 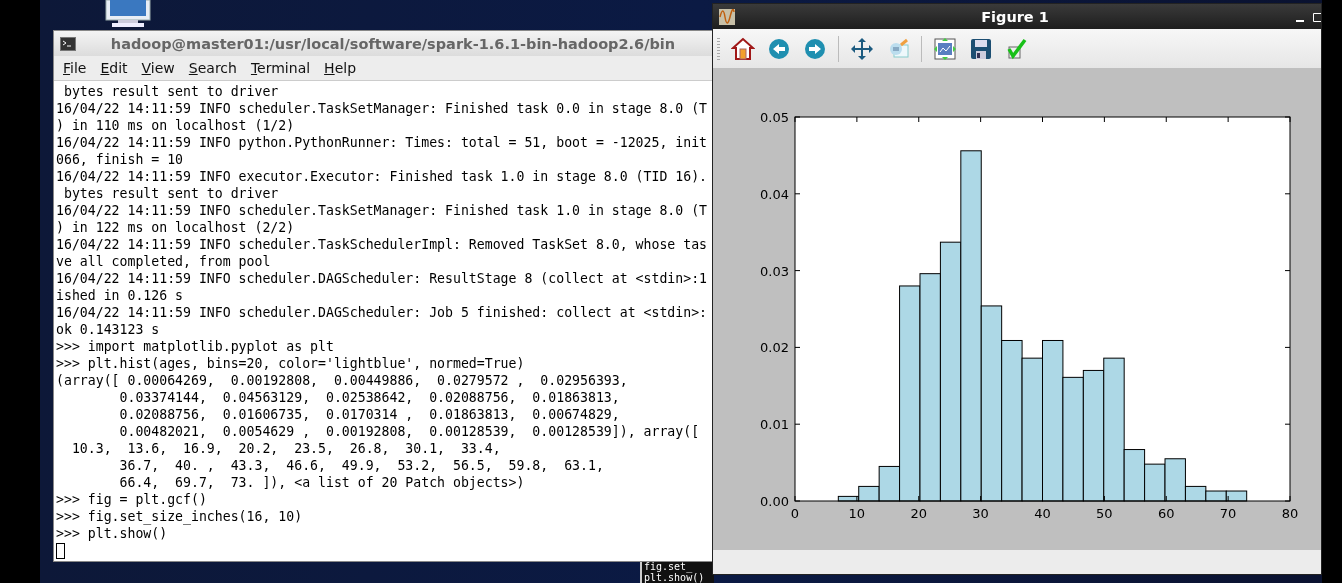 What do you see at coordinates (120, 159) in the screenshot?
I see `terminal-line: 066, finish = 10` at bounding box center [120, 159].